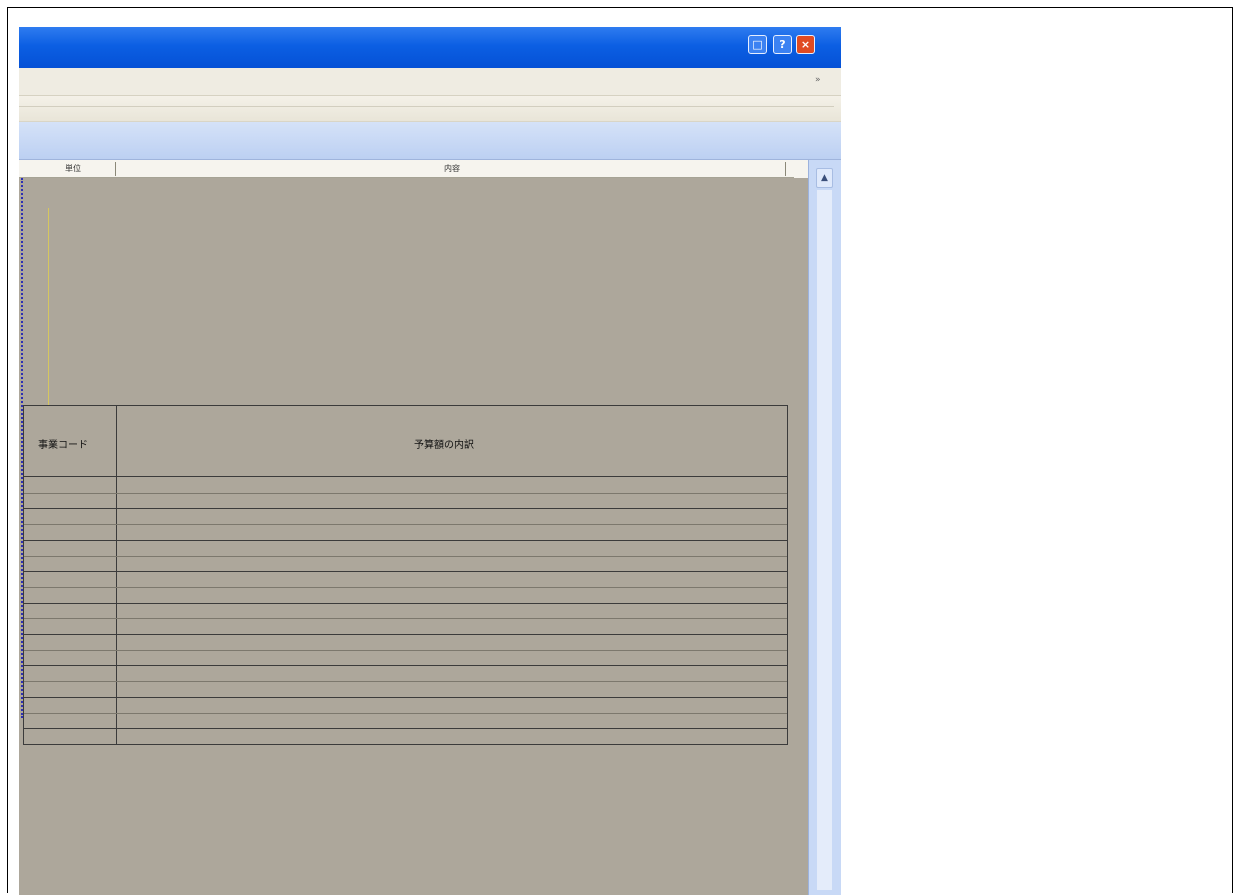 Image resolution: width=1242 pixels, height=895 pixels. What do you see at coordinates (818, 80) in the screenshot?
I see `menu-overflow-icon: »` at bounding box center [818, 80].